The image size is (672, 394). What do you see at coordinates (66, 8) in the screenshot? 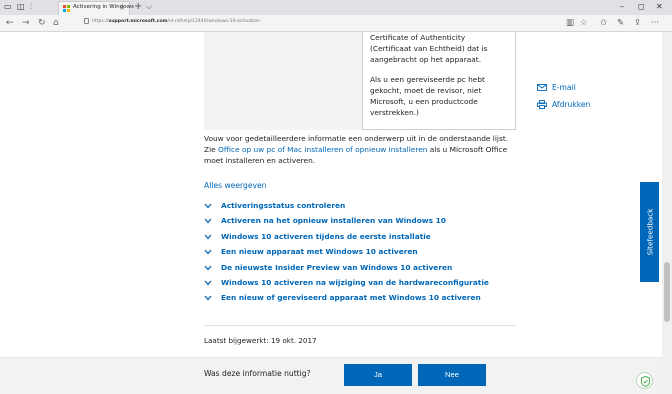
I see `microsoft-logo-icon` at bounding box center [66, 8].